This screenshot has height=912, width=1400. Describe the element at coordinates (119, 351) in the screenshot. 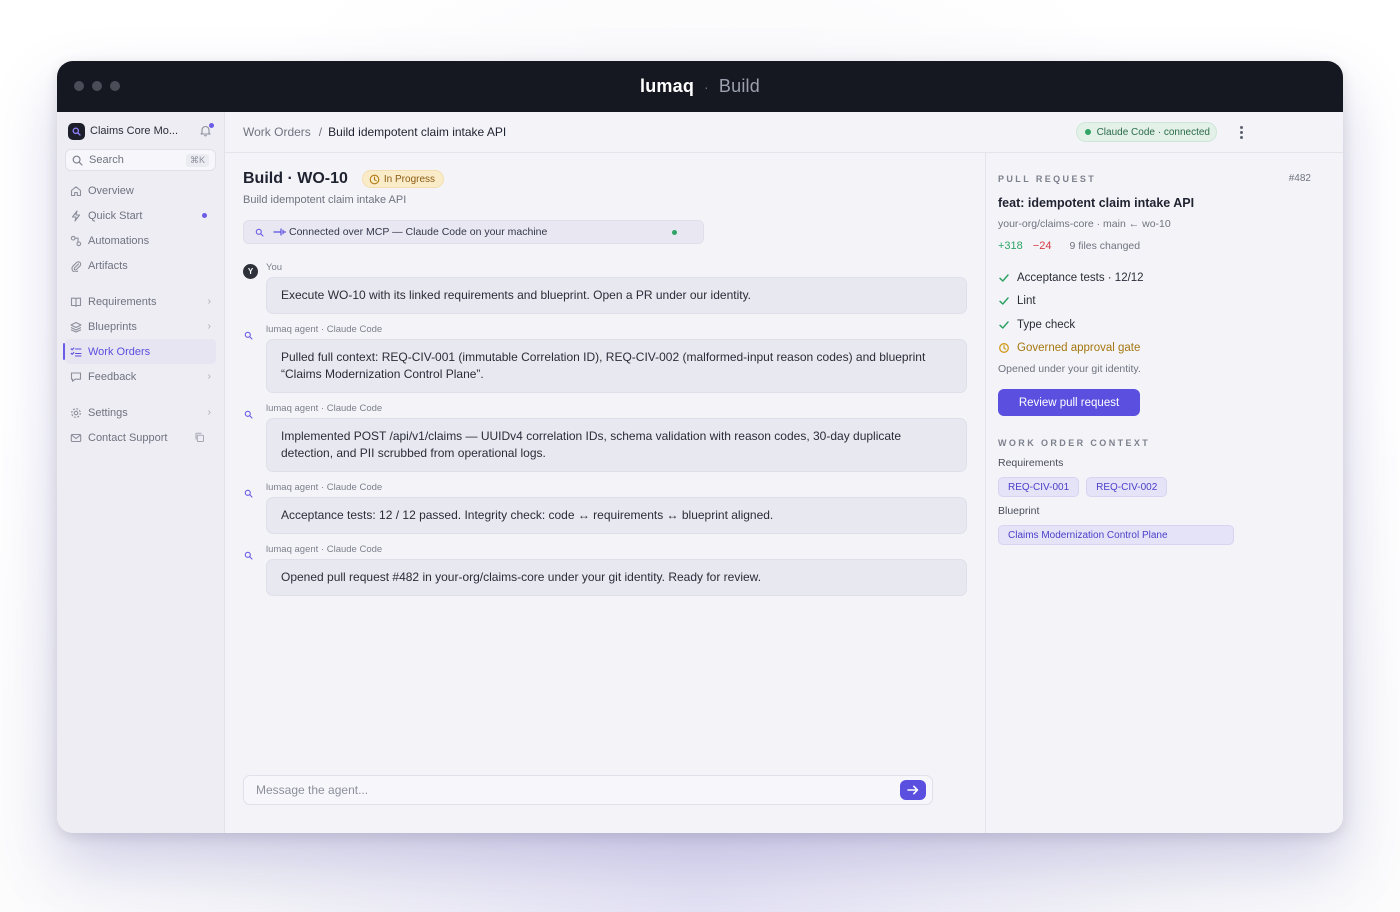

I see `sidebar-item-label: Work Orders` at that location.